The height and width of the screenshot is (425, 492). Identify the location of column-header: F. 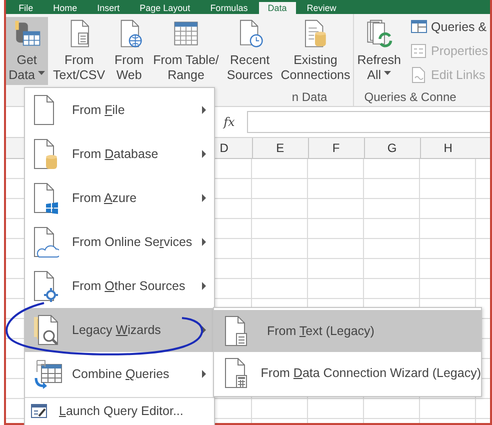
(336, 148).